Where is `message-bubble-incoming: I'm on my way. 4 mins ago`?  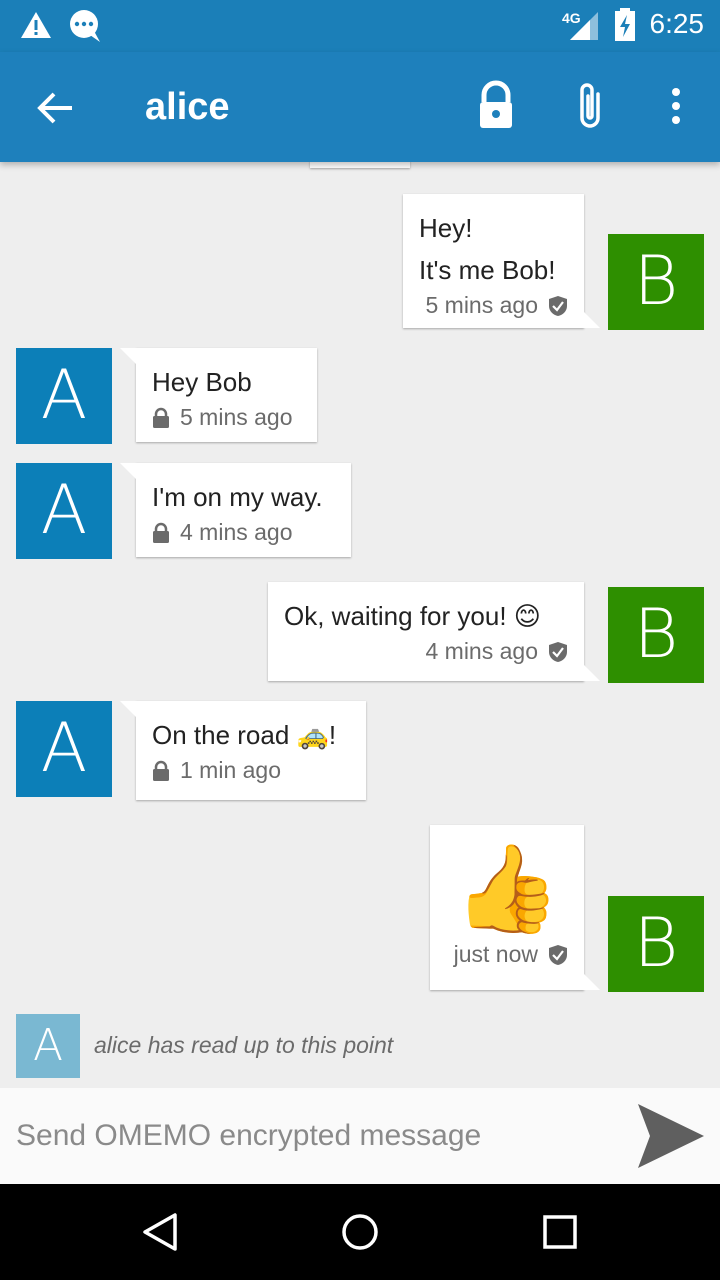
message-bubble-incoming: I'm on my way. 4 mins ago is located at coordinates (235, 510).